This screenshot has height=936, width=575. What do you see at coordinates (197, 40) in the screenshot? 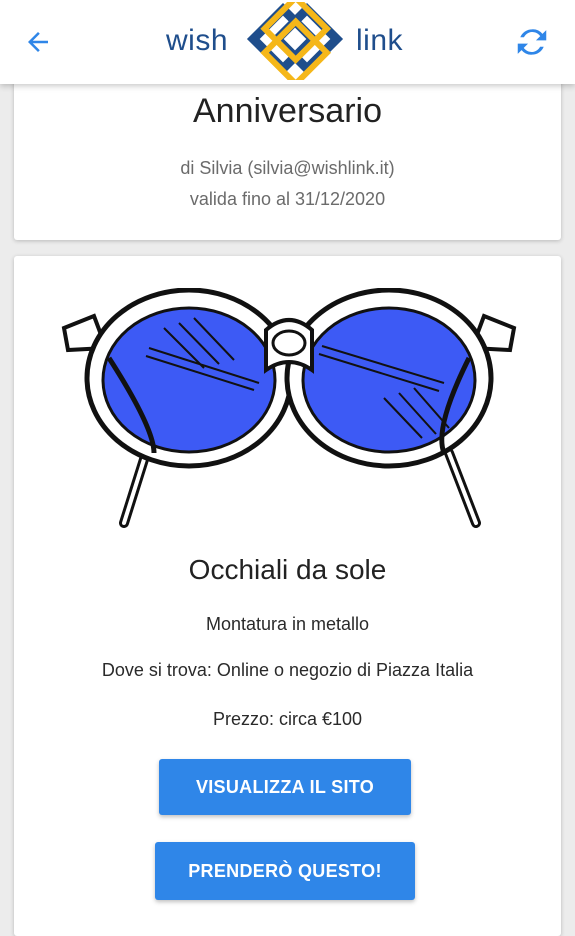
I see `logo-wish-text: wish` at bounding box center [197, 40].